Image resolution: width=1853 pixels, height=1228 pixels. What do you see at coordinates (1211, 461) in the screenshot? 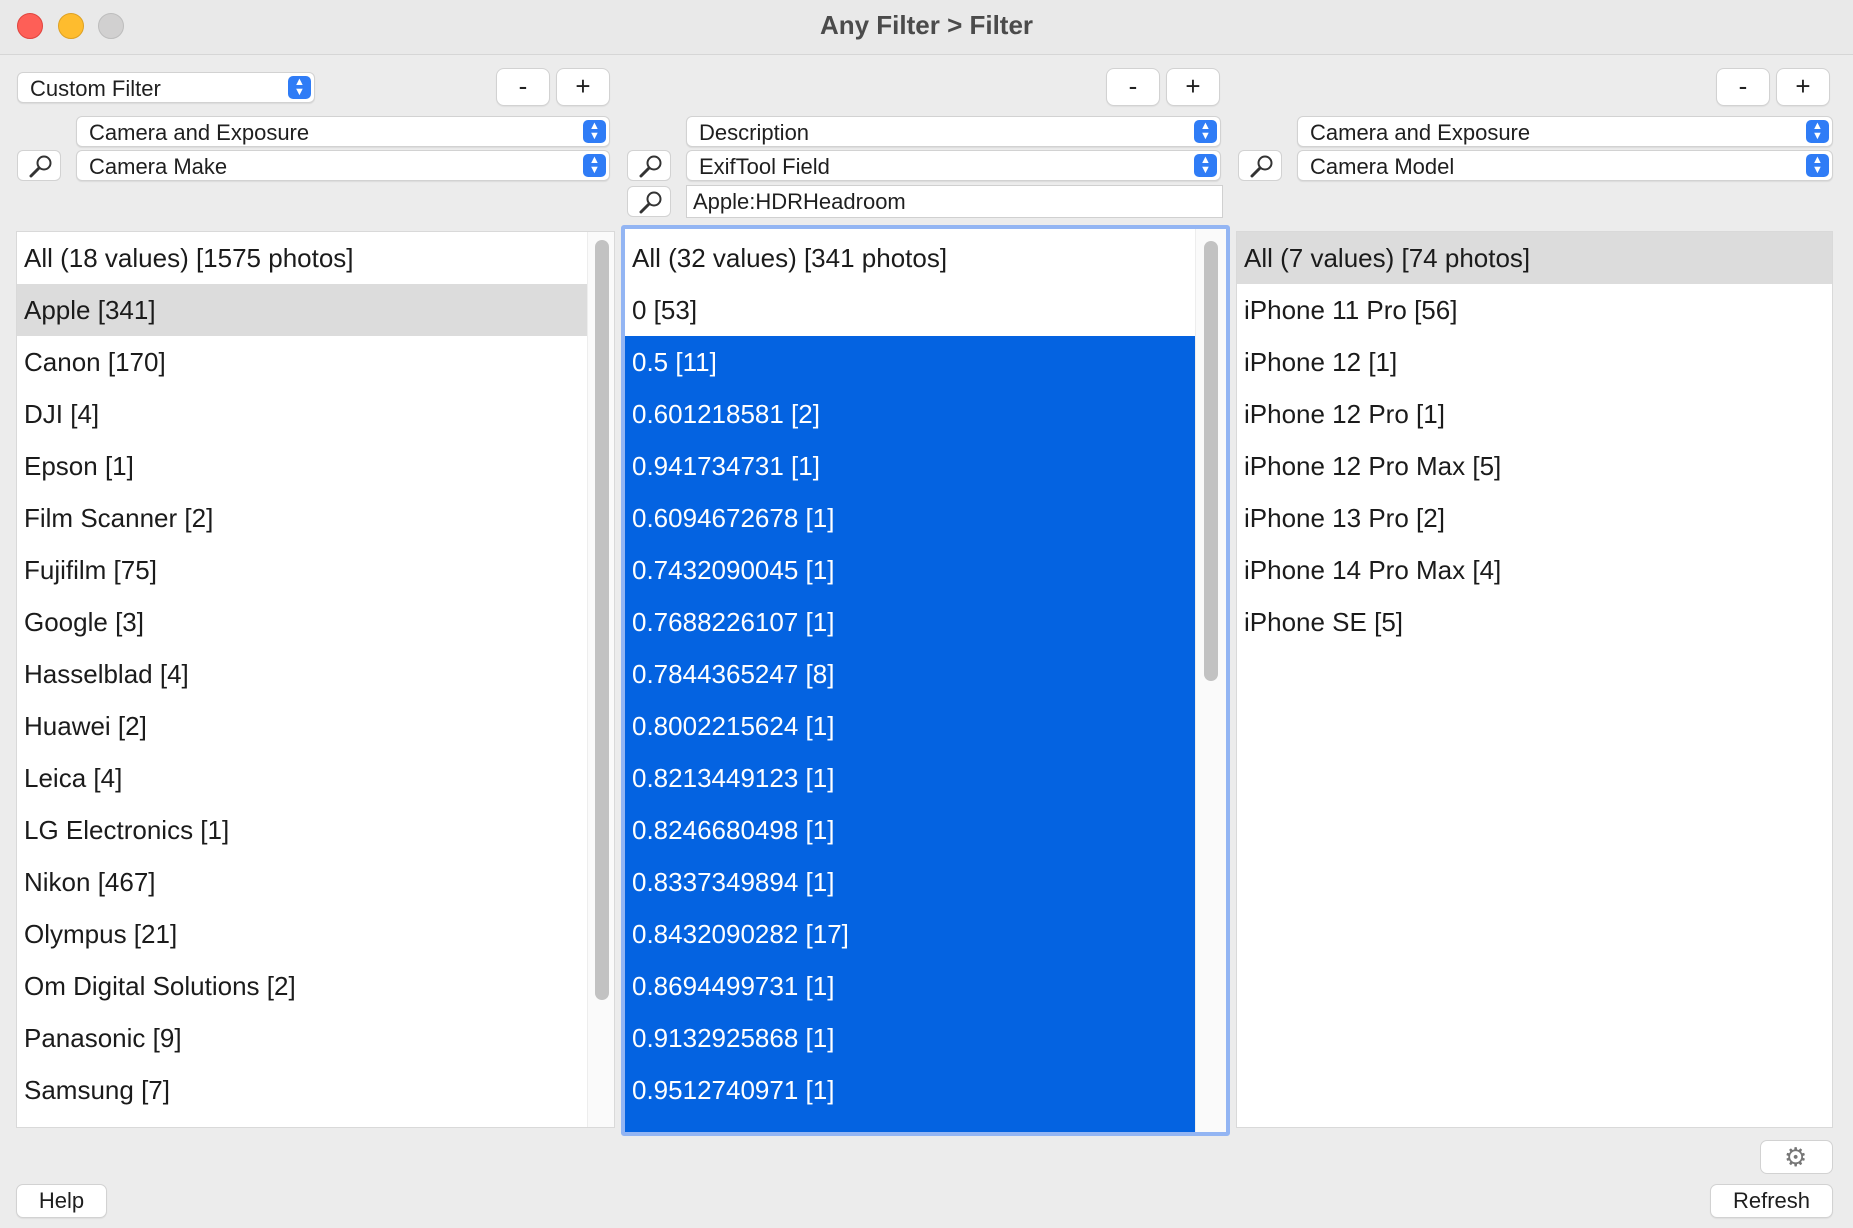
I see `exiftool-values-scroll-thumb` at bounding box center [1211, 461].